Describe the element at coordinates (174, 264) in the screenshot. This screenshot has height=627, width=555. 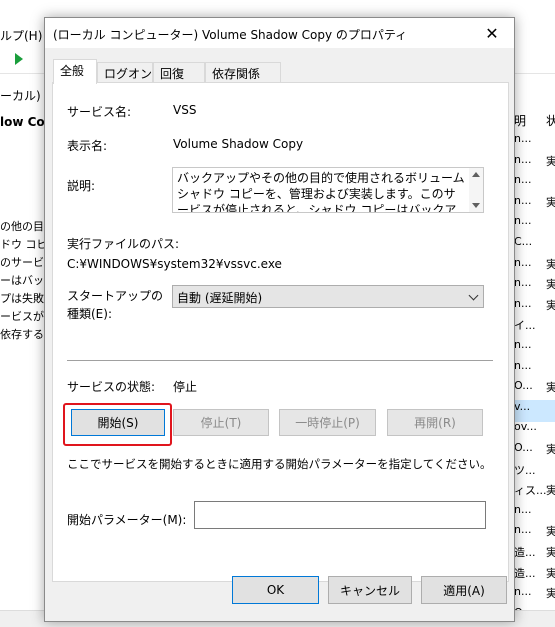
I see `exe-path-value: C:¥WINDOWS¥system32¥vssvc.exe` at that location.